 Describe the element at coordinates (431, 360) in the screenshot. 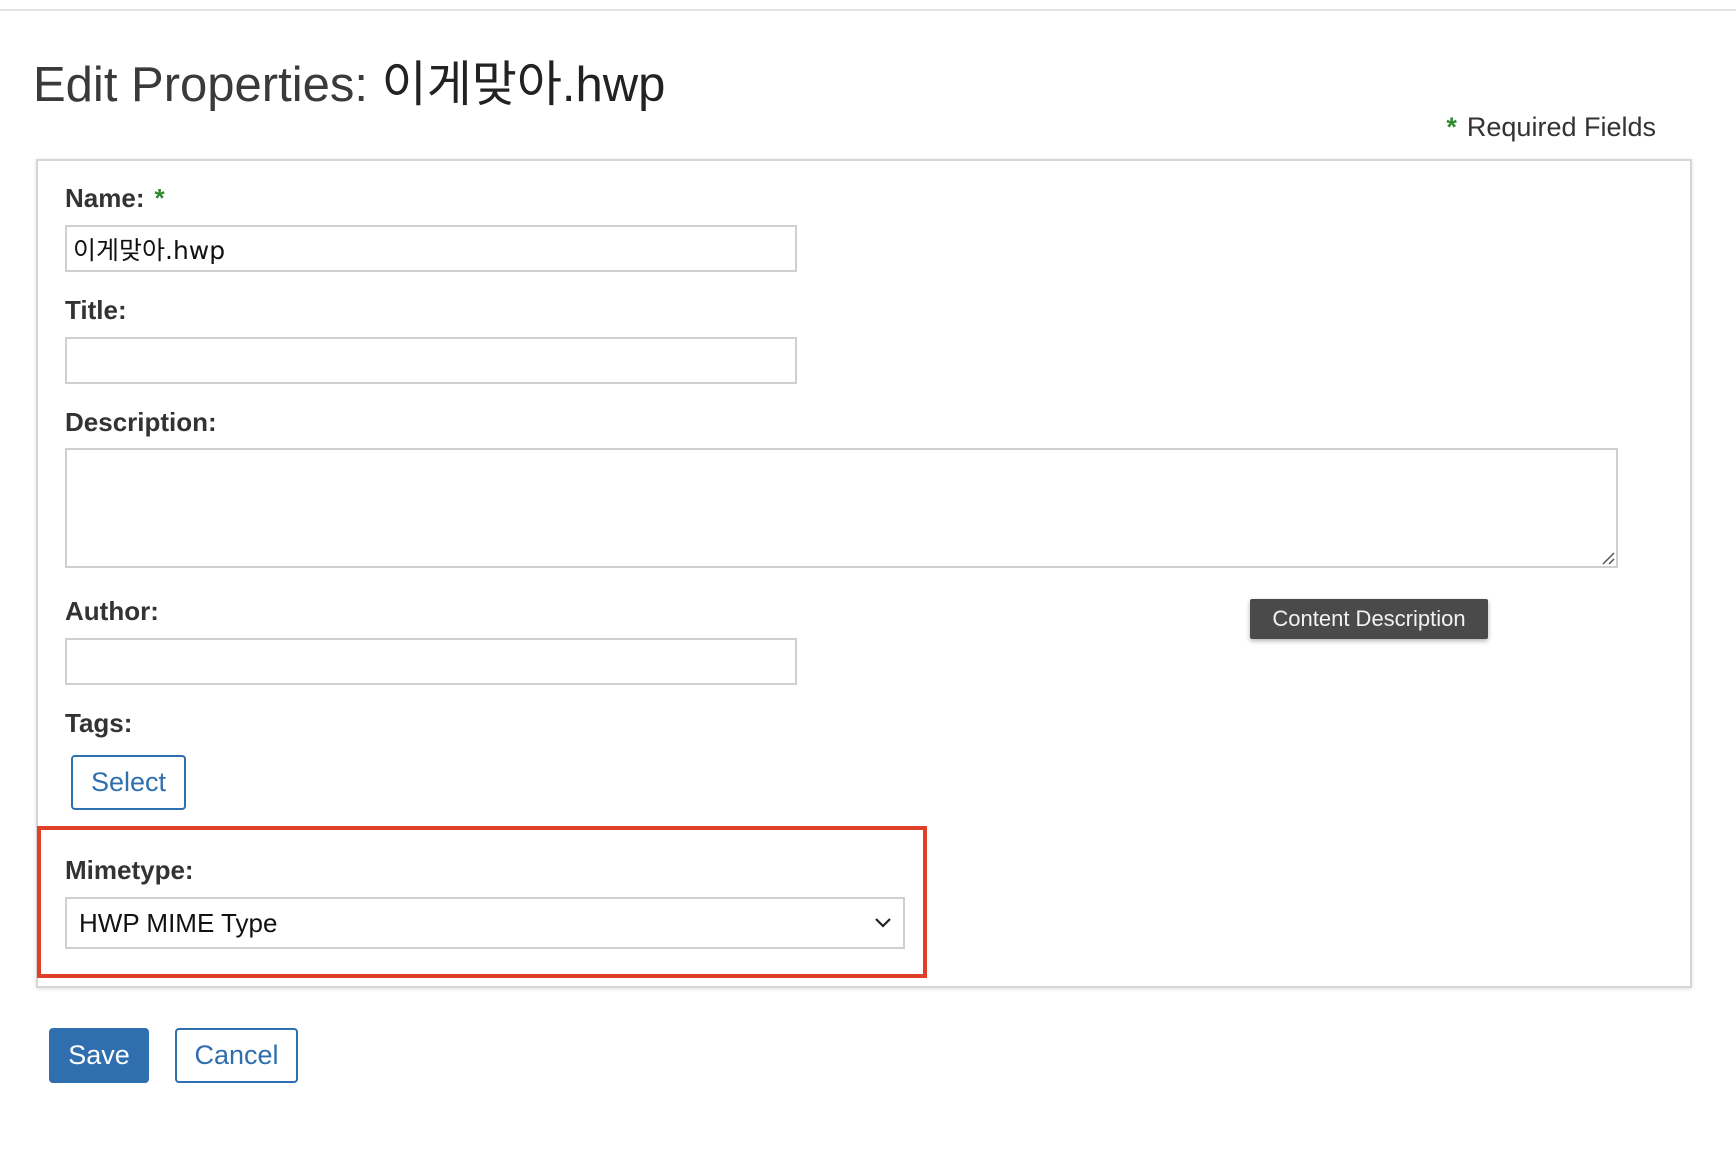

I see `title-input` at that location.